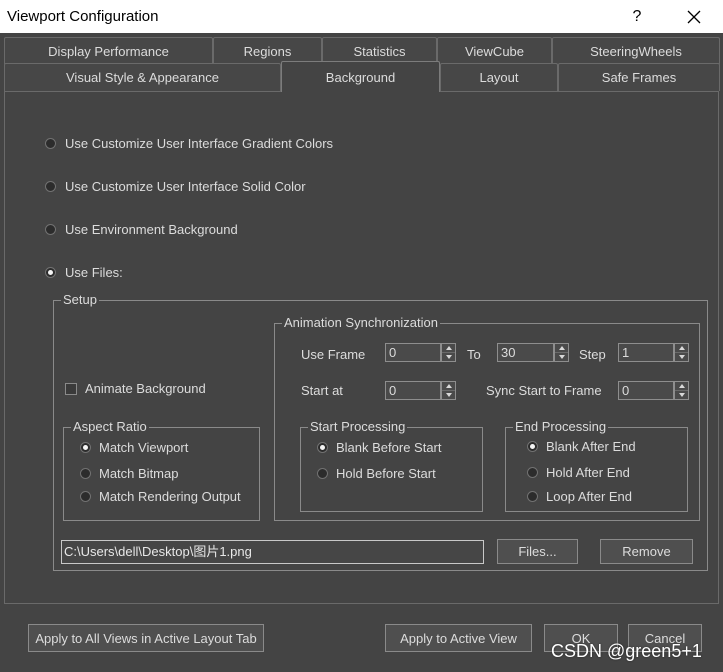 This screenshot has width=723, height=672. What do you see at coordinates (561, 427) in the screenshot?
I see `end-processing-title: End Processing` at bounding box center [561, 427].